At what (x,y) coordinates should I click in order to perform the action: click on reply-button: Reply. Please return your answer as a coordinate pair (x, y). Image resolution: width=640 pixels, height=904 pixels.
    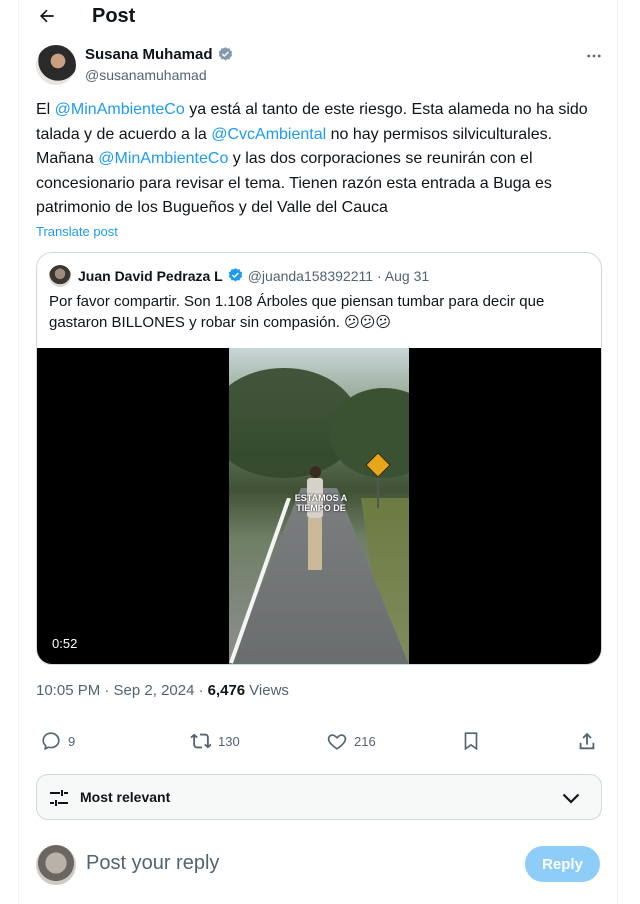
    Looking at the image, I should click on (562, 864).